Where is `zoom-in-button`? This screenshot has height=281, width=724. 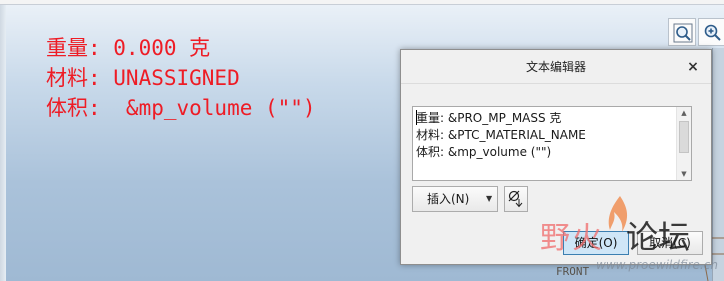 zoom-in-button is located at coordinates (711, 32).